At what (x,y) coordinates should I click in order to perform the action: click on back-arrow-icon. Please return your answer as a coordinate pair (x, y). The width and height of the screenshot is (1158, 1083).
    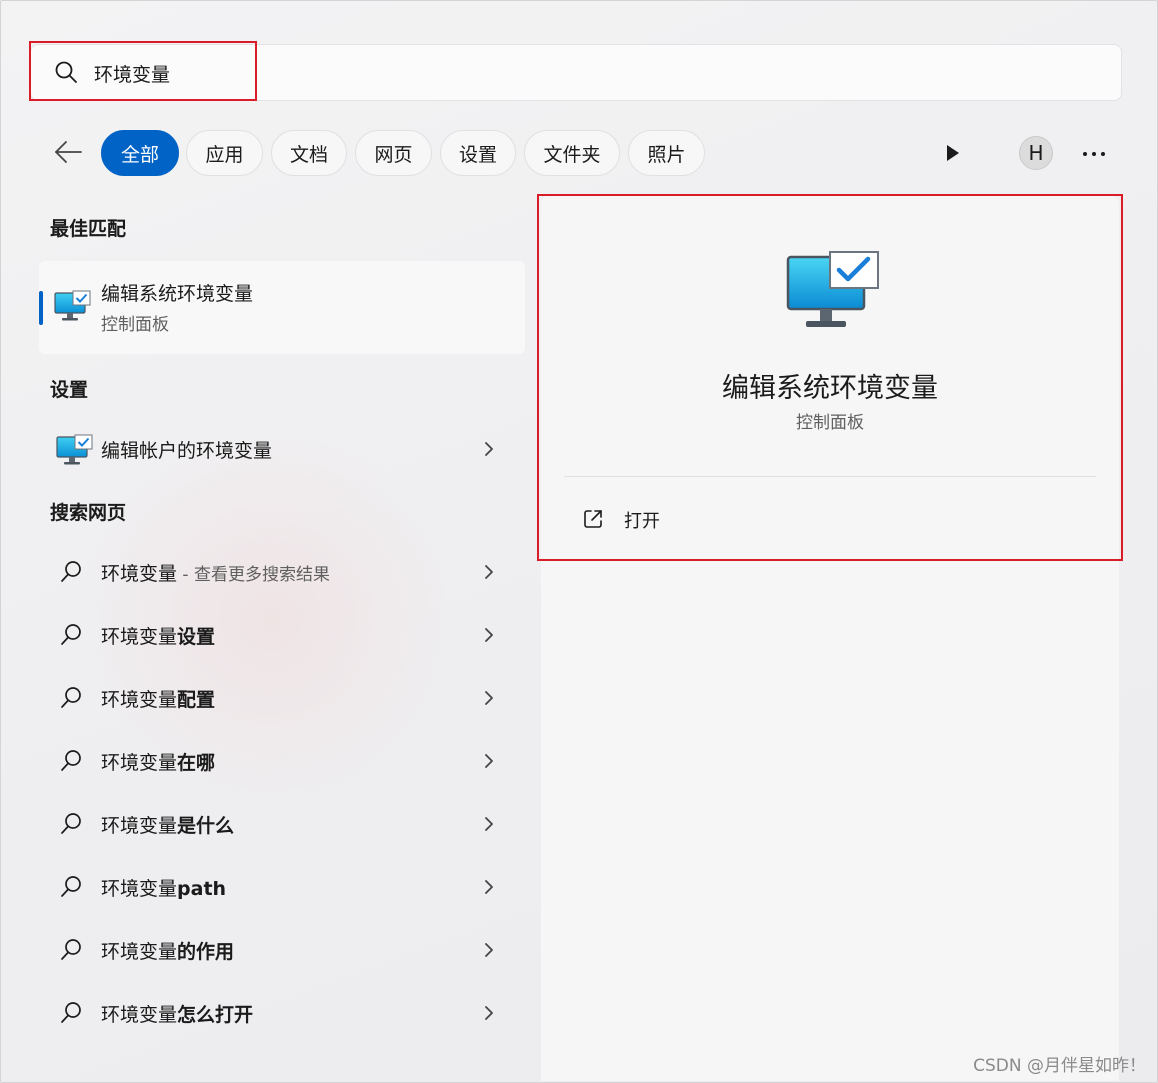
    Looking at the image, I should click on (68, 152).